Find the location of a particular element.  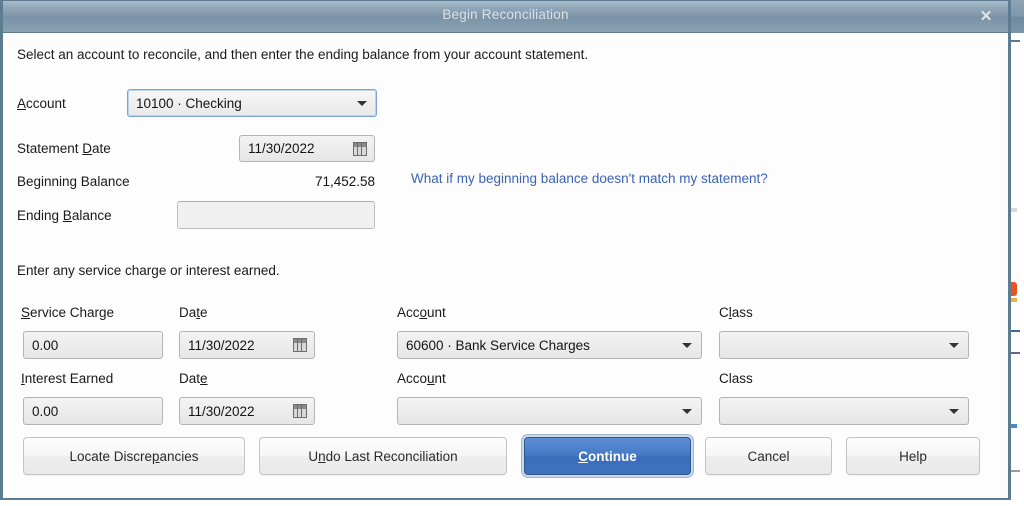

interest-account-select is located at coordinates (549, 411).